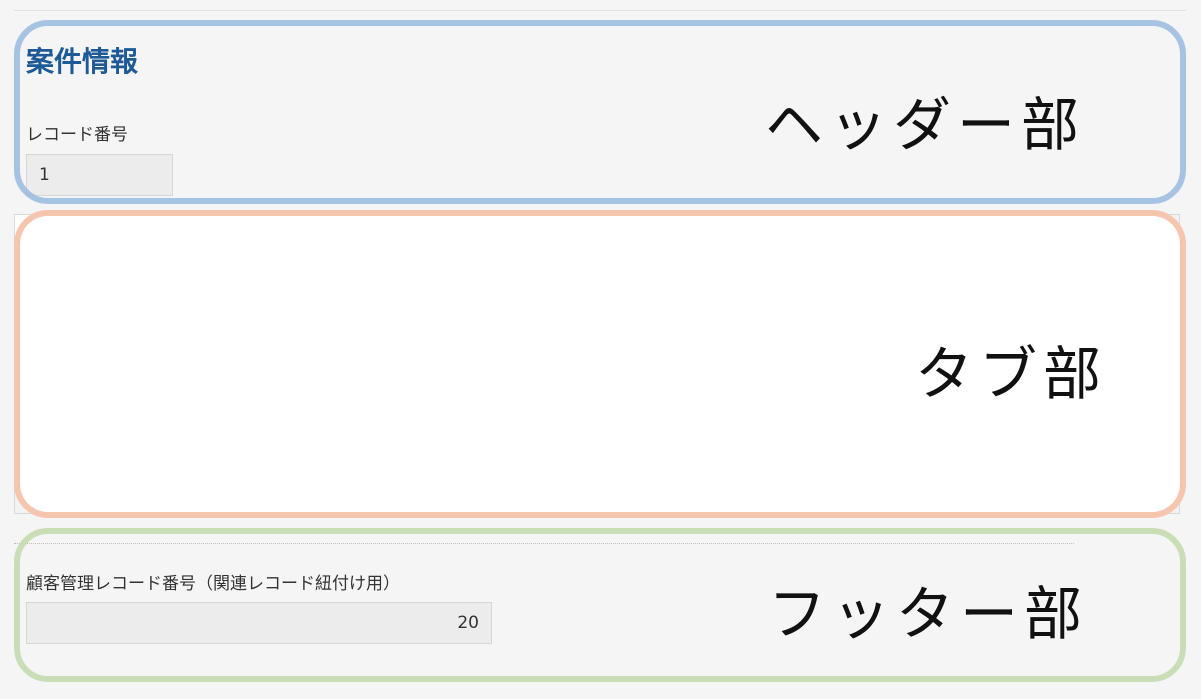  I want to click on customer-record-label: 顧客管理レコード番号（関連レコード紐付け用）, so click(213, 584).